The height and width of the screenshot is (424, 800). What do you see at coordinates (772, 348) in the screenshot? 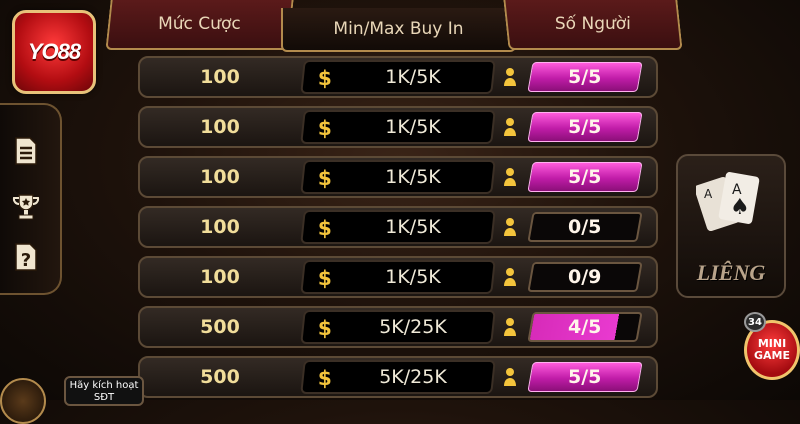
I see `mini-game-button: MINI GAME 34` at bounding box center [772, 348].